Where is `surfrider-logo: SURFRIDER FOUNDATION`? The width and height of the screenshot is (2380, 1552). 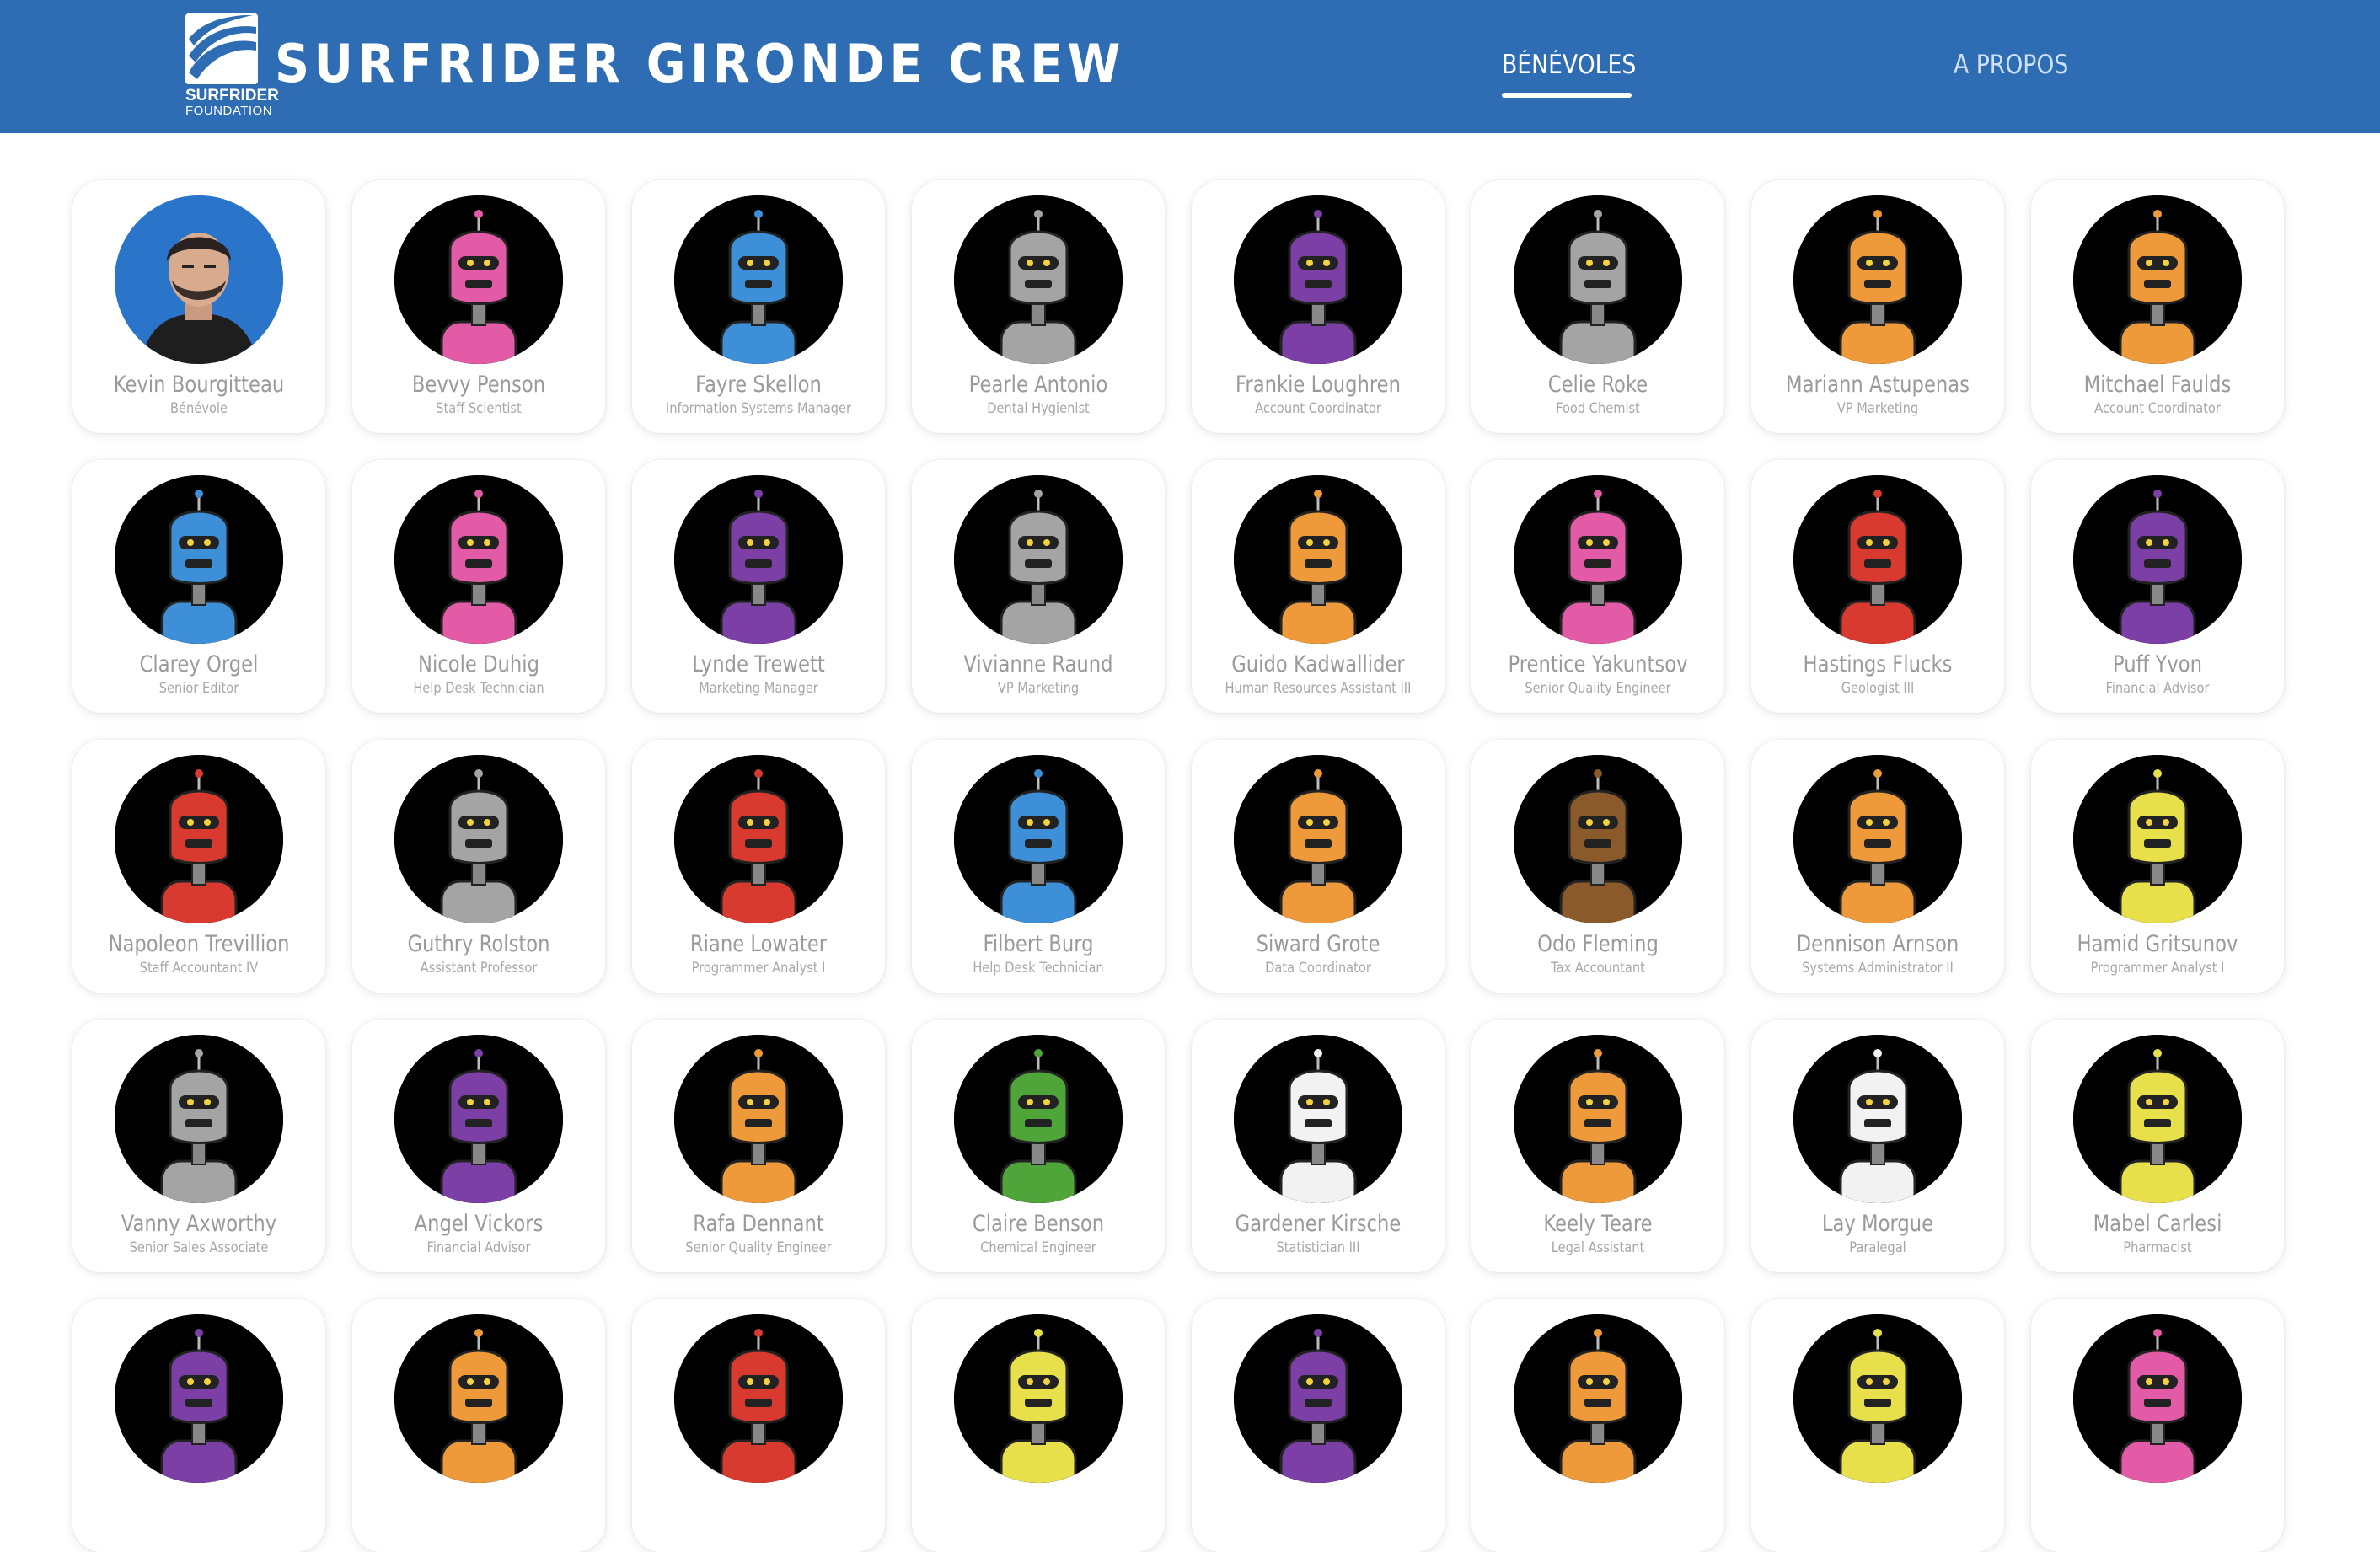 surfrider-logo: SURFRIDER FOUNDATION is located at coordinates (232, 66).